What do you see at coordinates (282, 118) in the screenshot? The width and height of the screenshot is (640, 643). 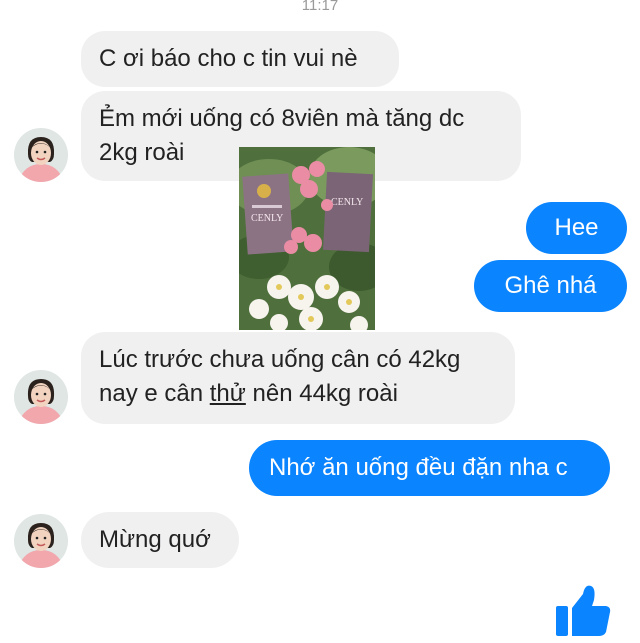 I see `message-text: Ẻm mới uống có 8viên mà tăng dc` at bounding box center [282, 118].